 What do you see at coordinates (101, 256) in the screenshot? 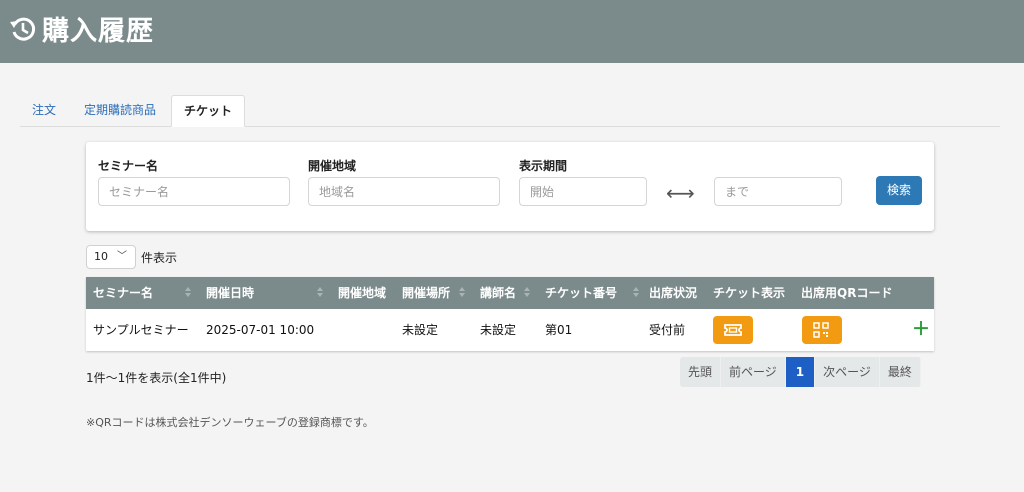
I see `page-length-value: 10` at bounding box center [101, 256].